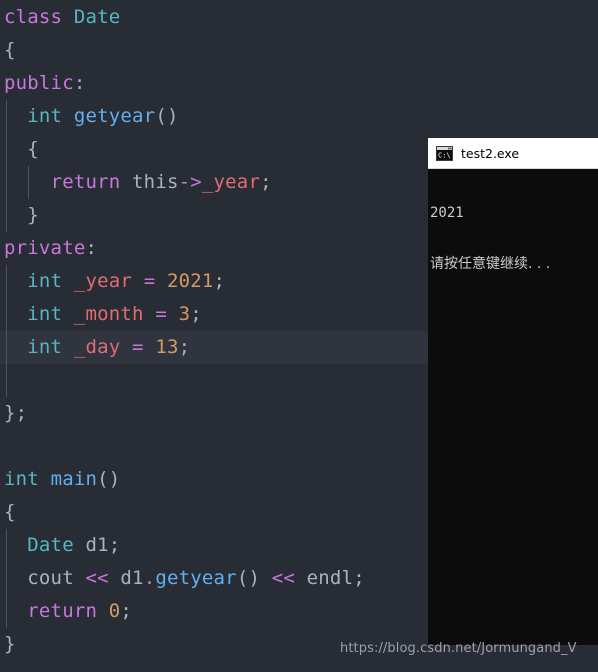 The image size is (598, 672). What do you see at coordinates (149, 578) in the screenshot?
I see `code-token: .` at bounding box center [149, 578].